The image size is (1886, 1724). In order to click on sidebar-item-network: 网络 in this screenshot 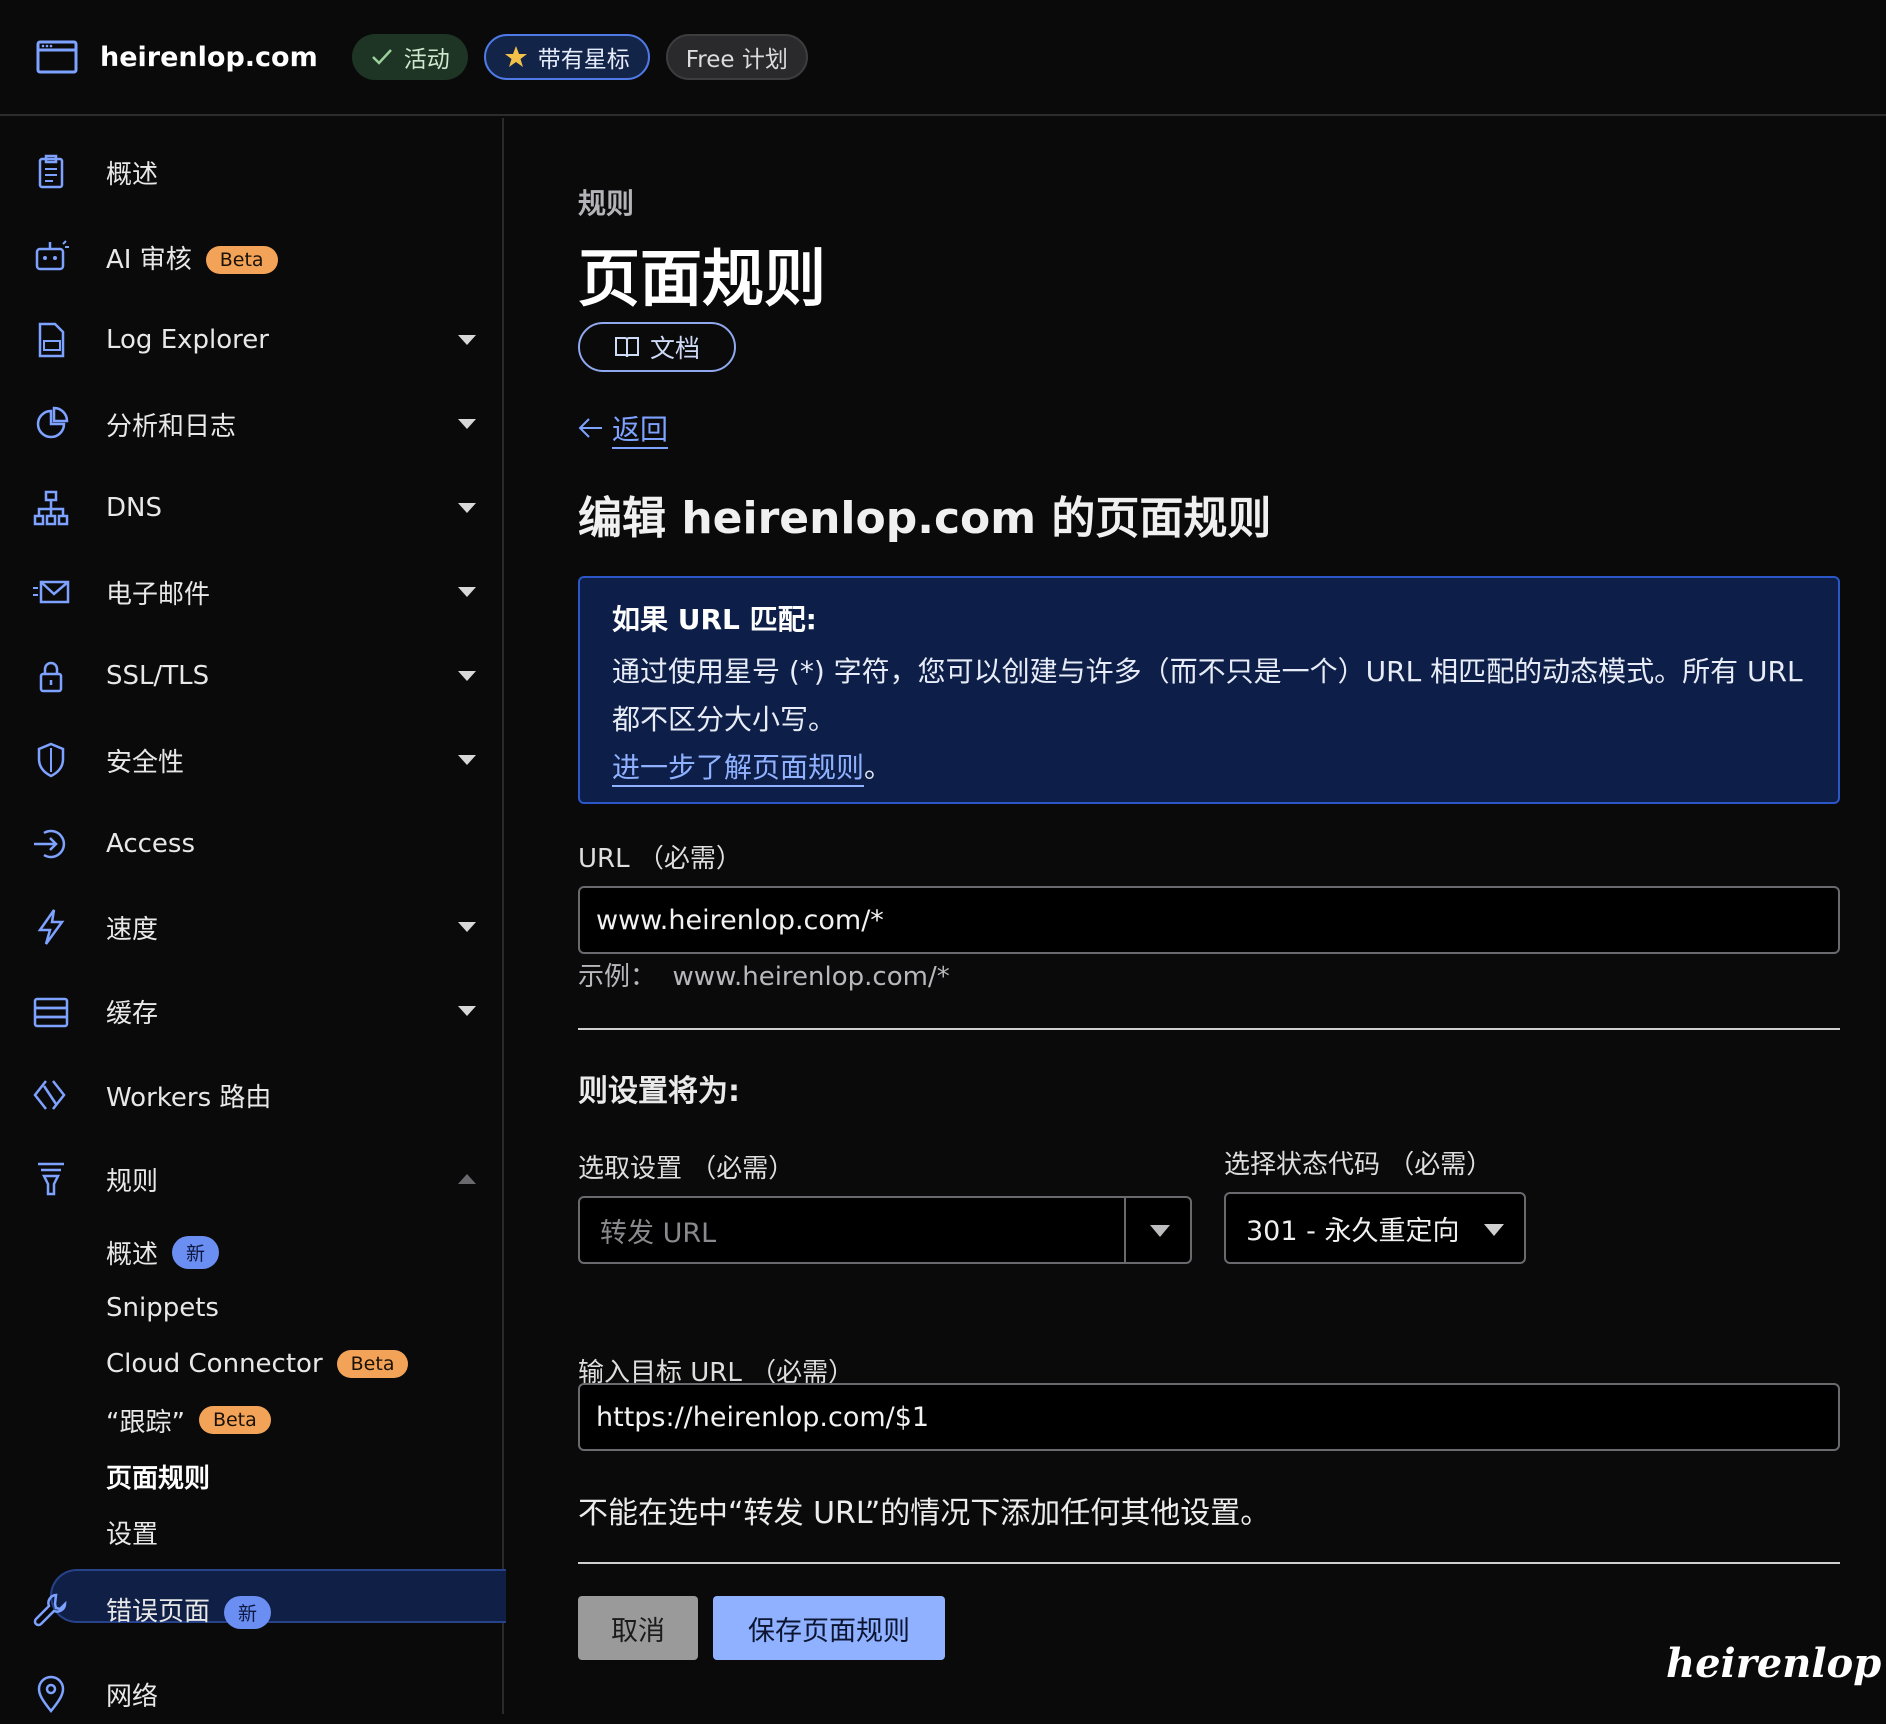, I will do `click(252, 1694)`.